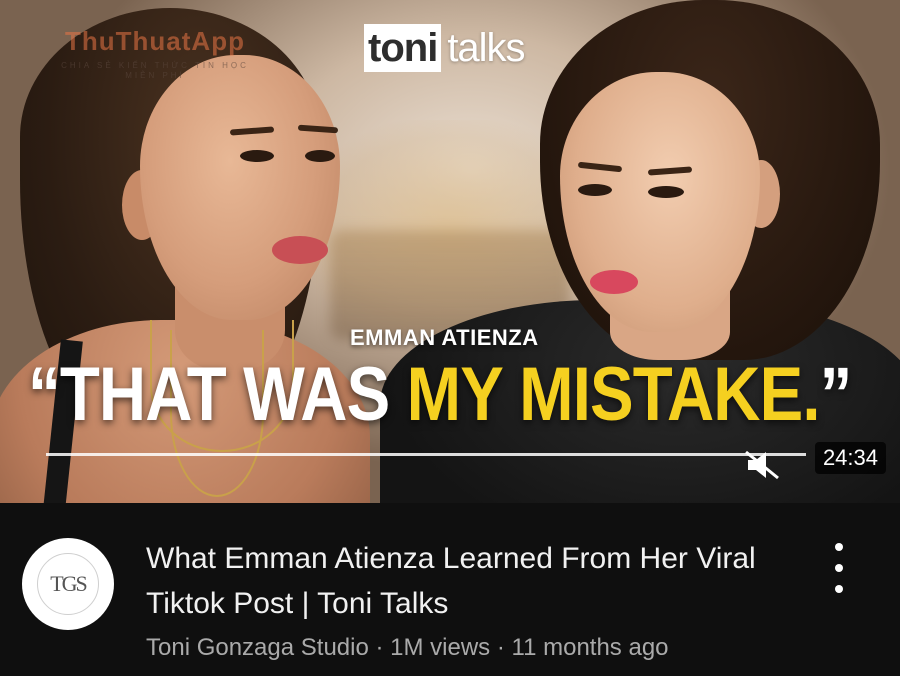  I want to click on volume-muted-icon, so click(762, 465).